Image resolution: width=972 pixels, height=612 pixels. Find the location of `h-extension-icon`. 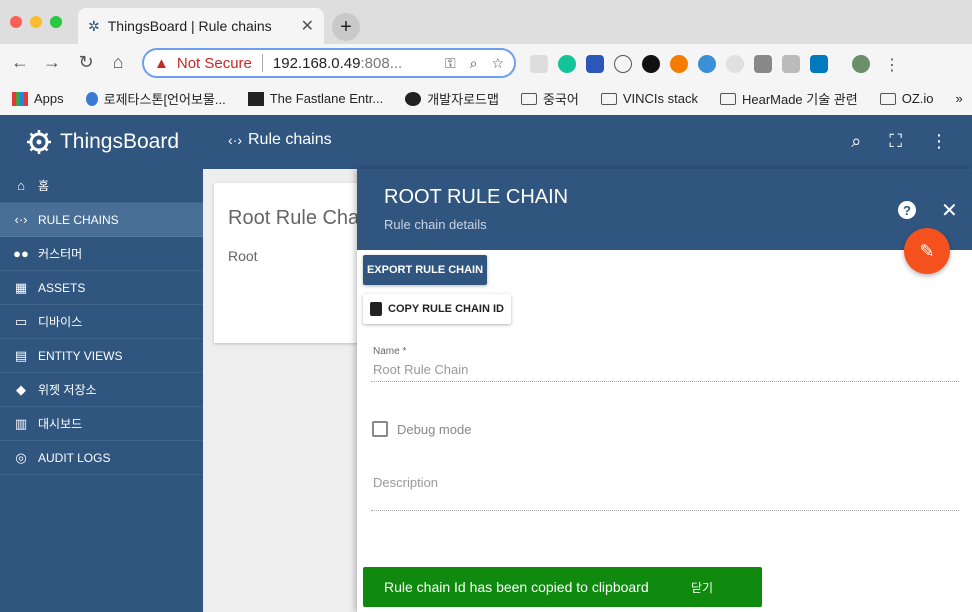

h-extension-icon is located at coordinates (623, 64).